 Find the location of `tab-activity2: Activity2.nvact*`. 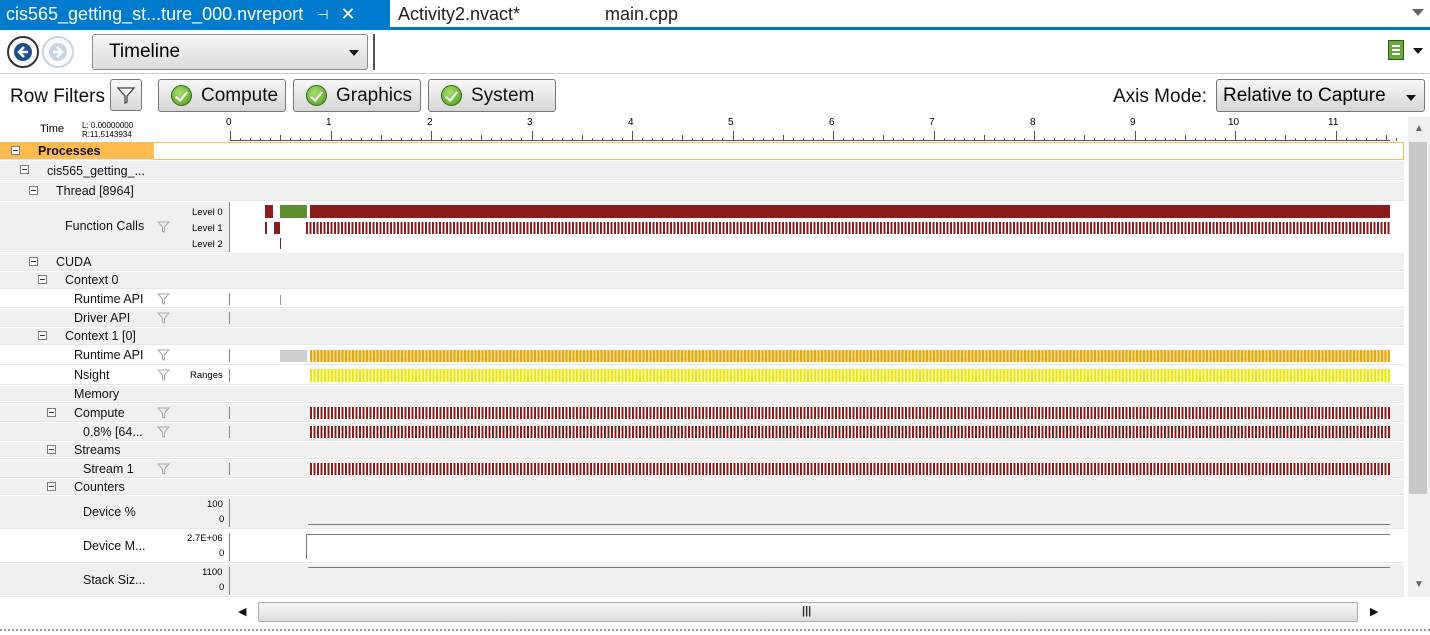

tab-activity2: Activity2.nvact* is located at coordinates (459, 13).